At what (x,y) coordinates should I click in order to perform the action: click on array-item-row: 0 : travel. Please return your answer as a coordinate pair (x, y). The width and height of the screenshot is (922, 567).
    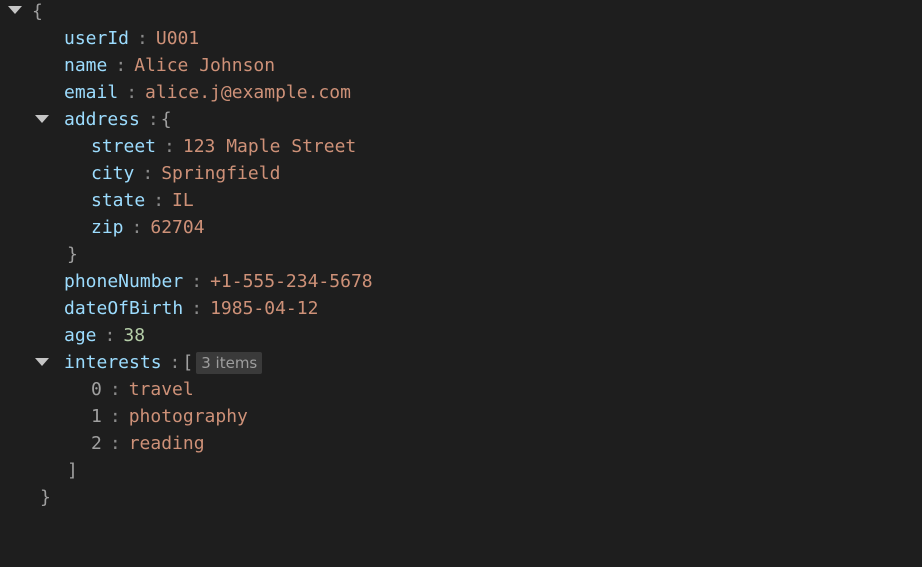
    Looking at the image, I should click on (142, 389).